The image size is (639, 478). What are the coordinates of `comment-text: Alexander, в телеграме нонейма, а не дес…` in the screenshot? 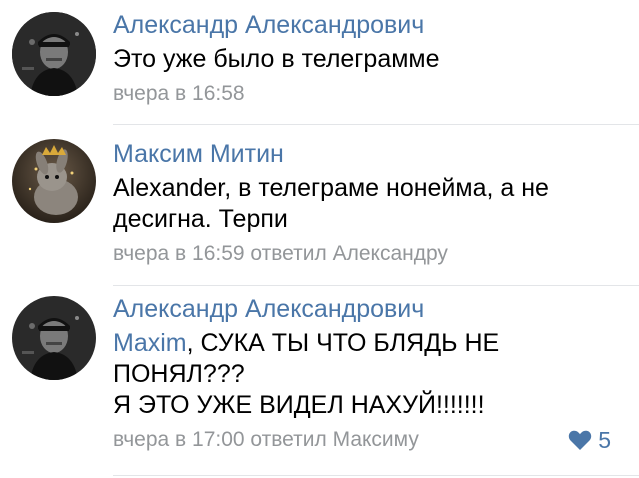 It's located at (370, 204).